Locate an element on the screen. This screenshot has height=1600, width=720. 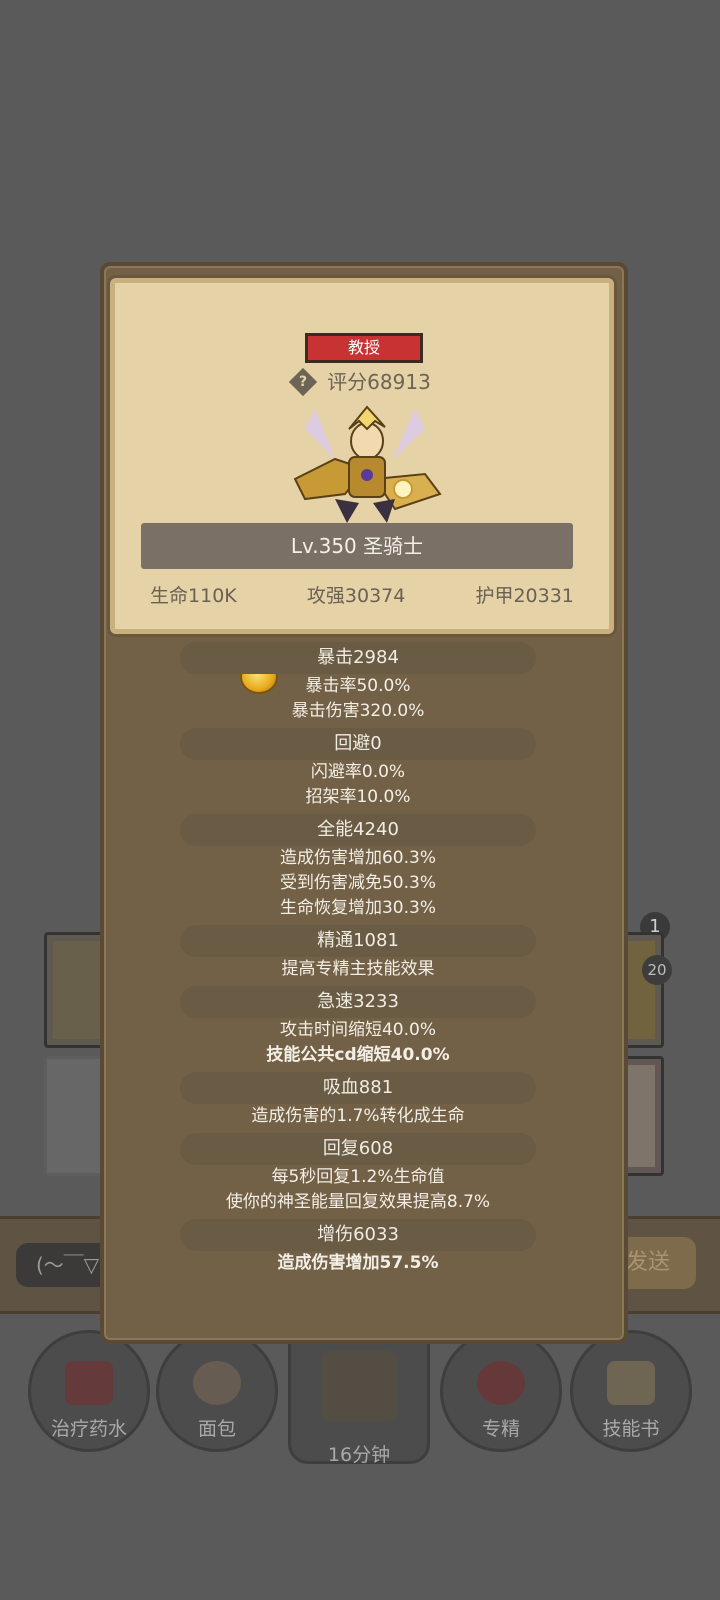
bread-button: 面包 is located at coordinates (217, 1391).